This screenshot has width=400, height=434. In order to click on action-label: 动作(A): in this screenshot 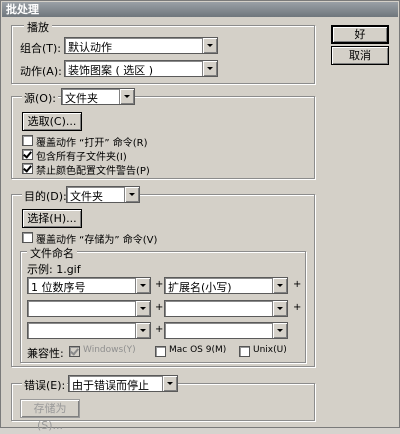, I will do `click(41, 71)`.